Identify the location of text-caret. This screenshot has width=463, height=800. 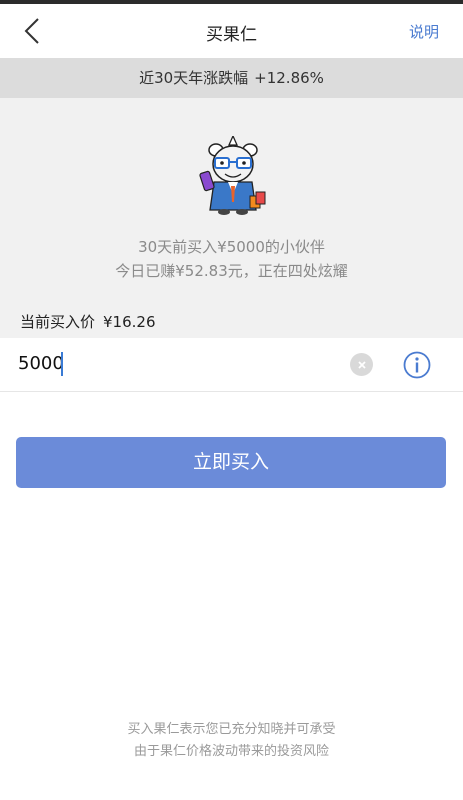
(62, 364).